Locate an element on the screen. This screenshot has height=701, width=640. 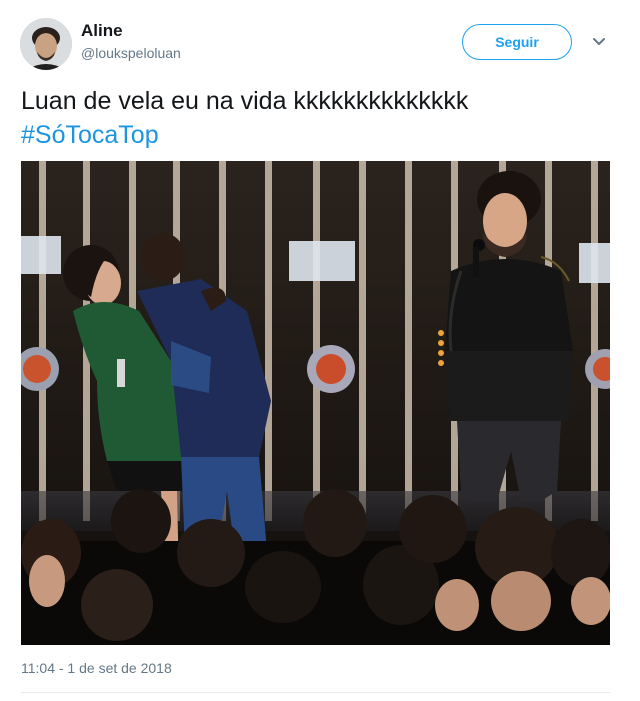
avatar is located at coordinates (46, 44).